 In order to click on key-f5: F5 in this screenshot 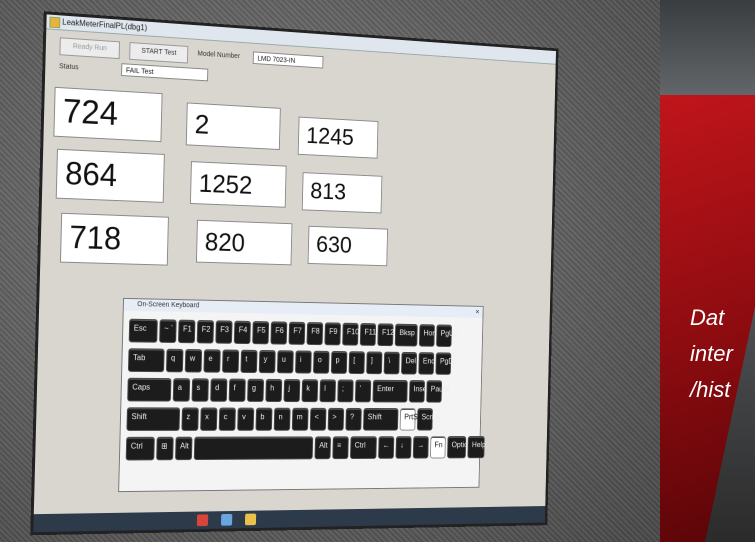, I will do `click(261, 333)`.